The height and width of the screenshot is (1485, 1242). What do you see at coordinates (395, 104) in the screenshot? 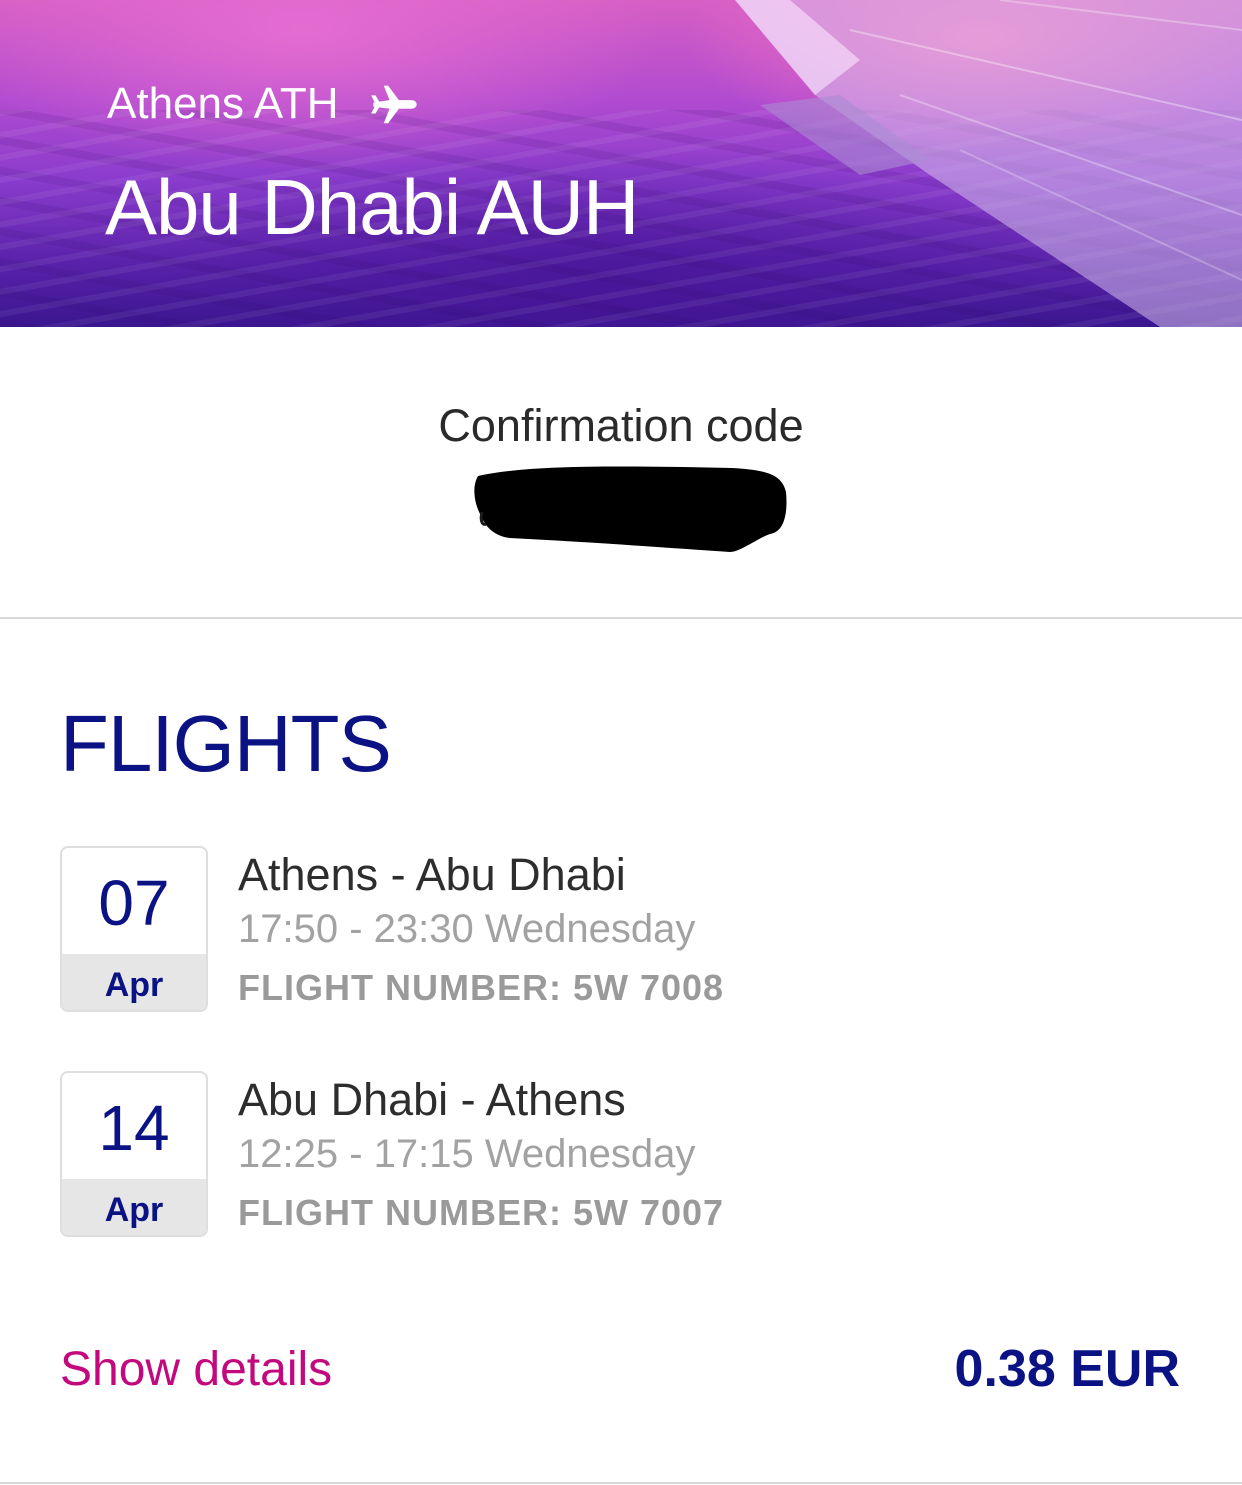
I see `airplane-icon` at bounding box center [395, 104].